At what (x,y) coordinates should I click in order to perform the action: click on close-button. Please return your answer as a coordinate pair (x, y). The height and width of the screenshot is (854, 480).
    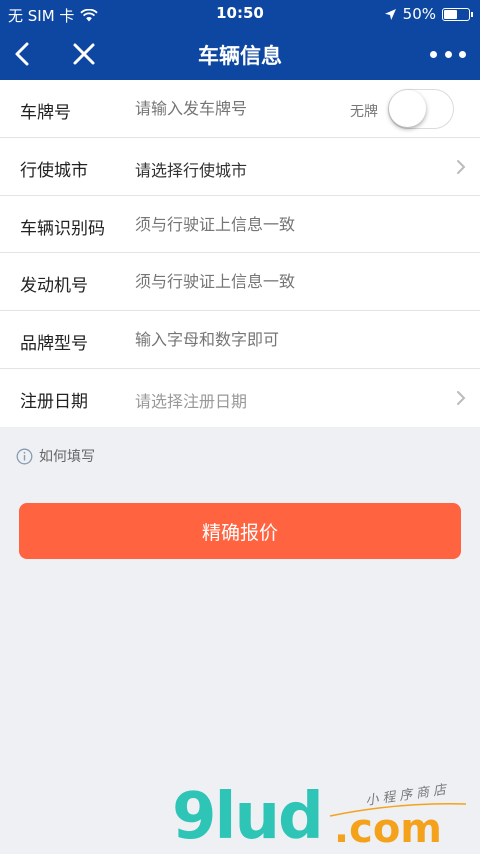
    Looking at the image, I should click on (84, 54).